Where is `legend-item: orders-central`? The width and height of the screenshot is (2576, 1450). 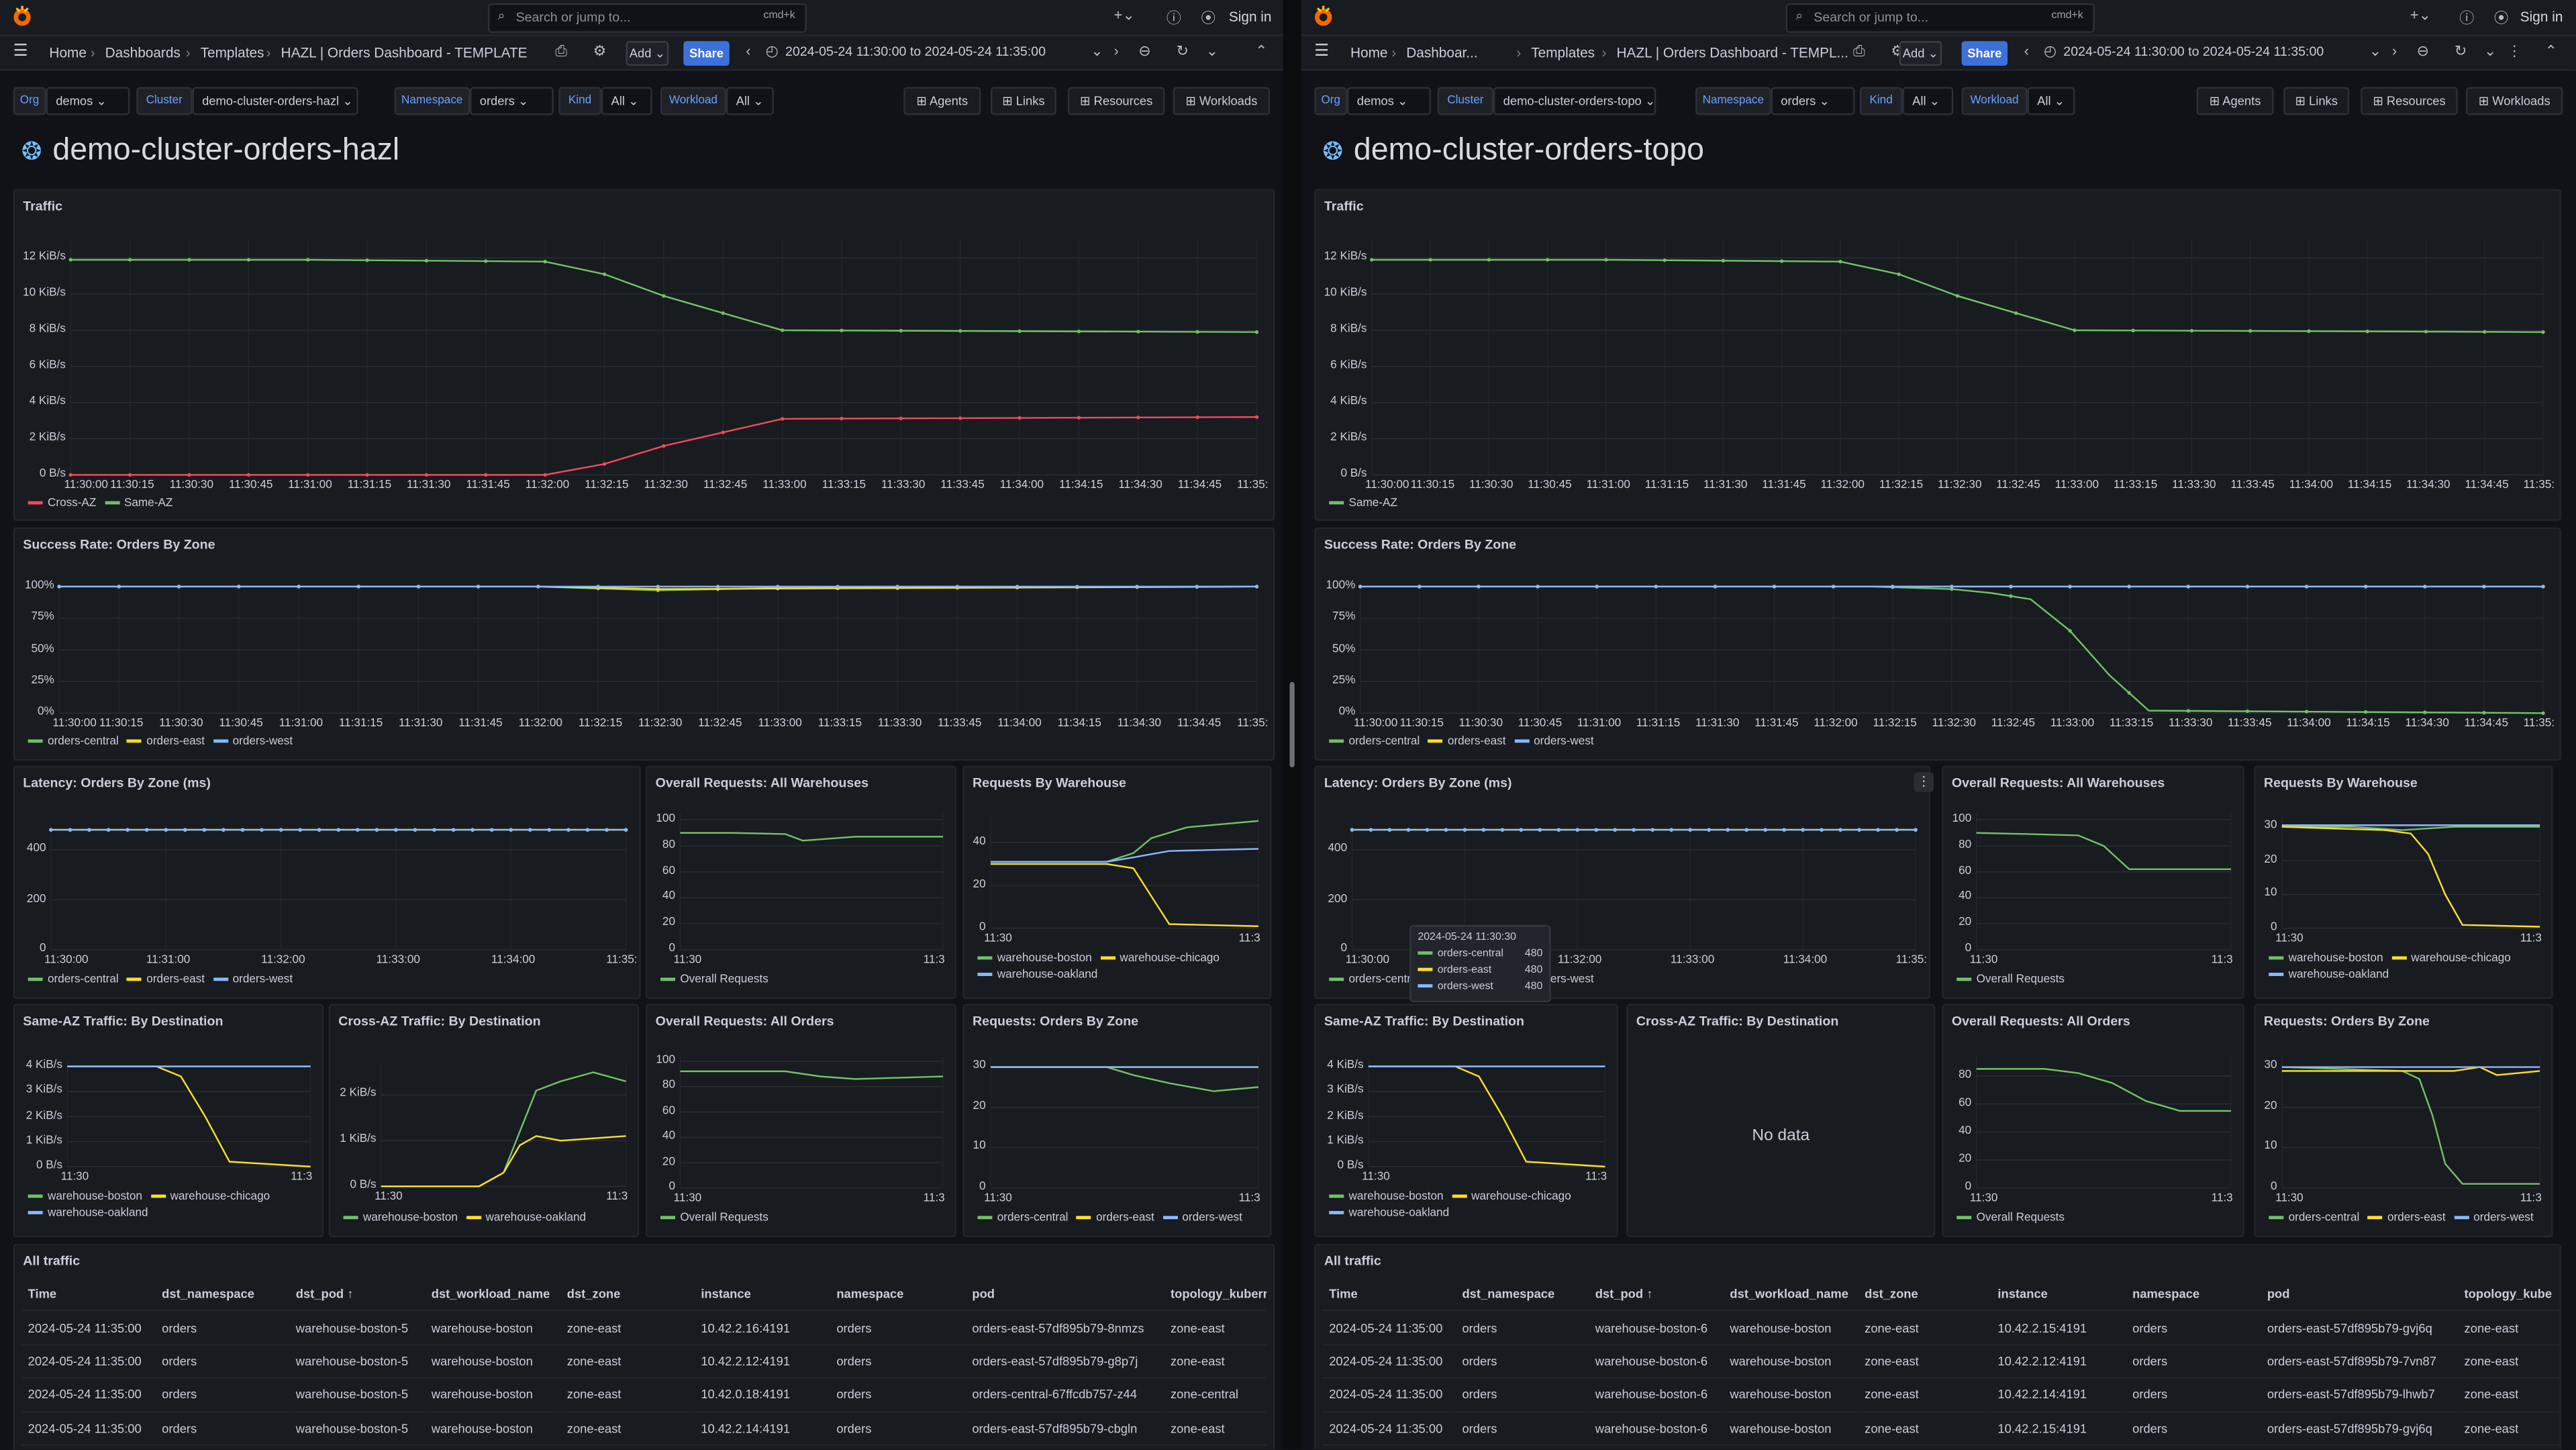 legend-item: orders-central is located at coordinates (1018, 1218).